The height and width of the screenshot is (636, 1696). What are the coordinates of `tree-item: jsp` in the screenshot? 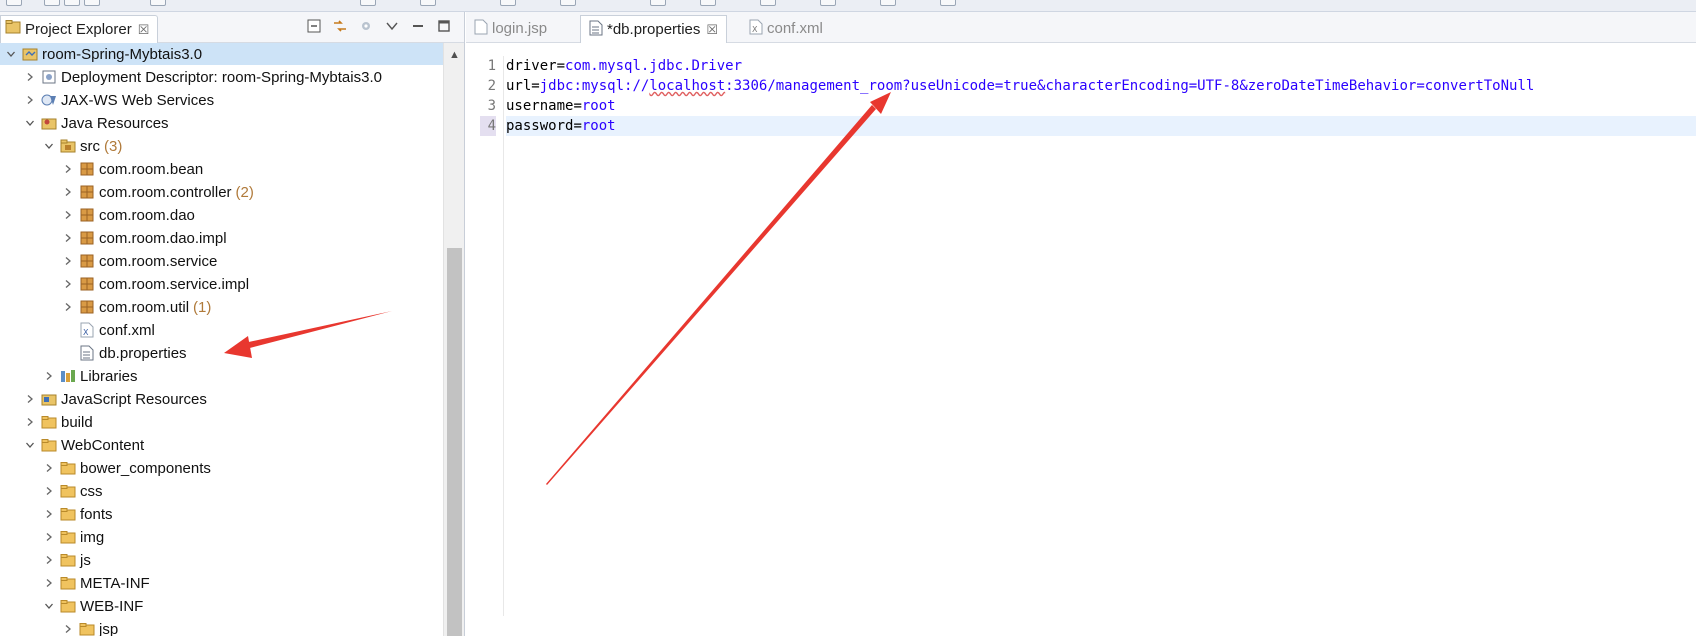 It's located at (221, 627).